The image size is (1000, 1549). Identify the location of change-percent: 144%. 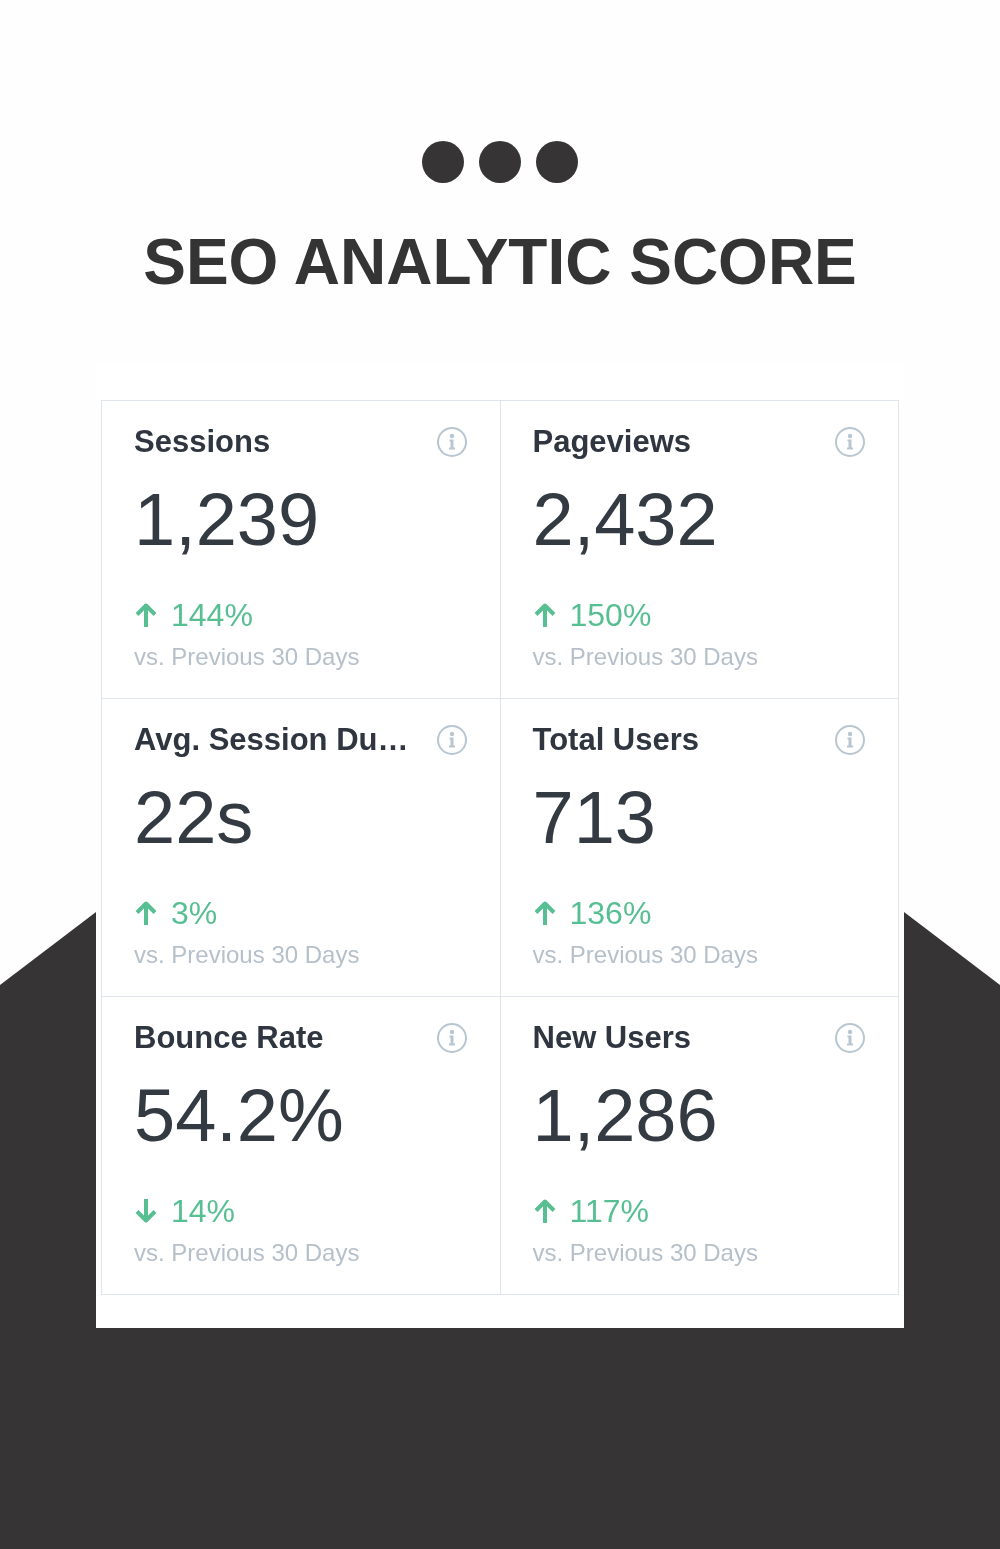
(212, 615).